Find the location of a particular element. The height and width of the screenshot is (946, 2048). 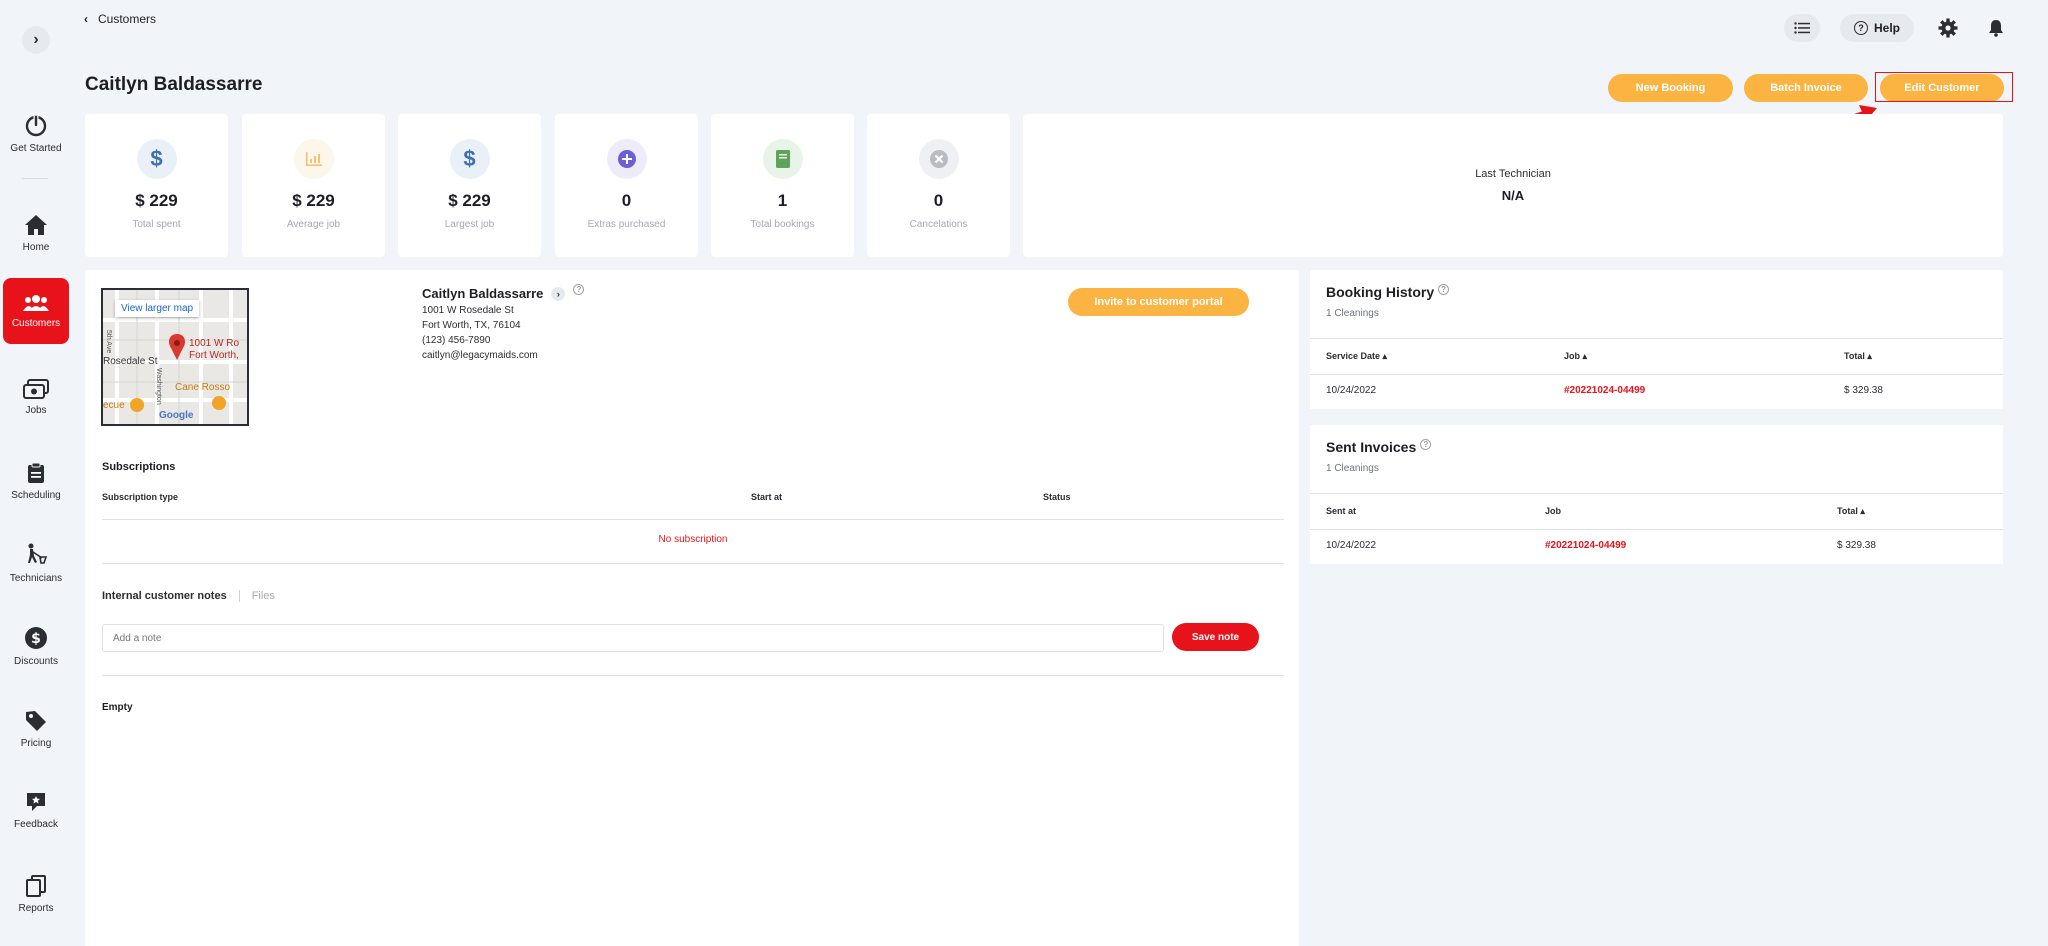

question-icon: ? is located at coordinates (1860, 28).